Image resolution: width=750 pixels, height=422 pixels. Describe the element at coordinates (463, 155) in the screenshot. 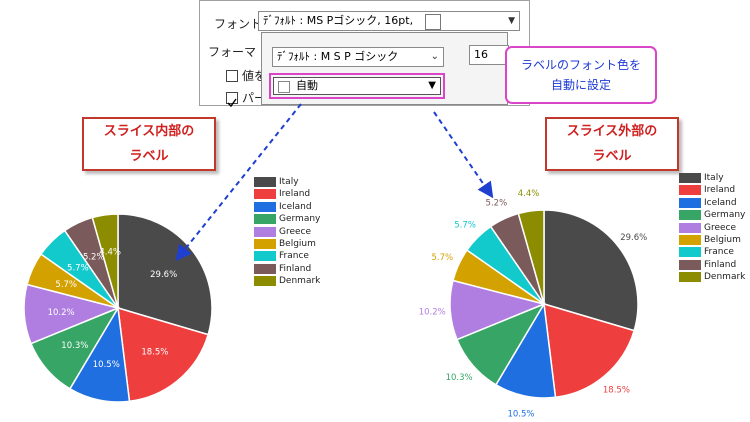

I see `arrow-to-outside-label` at that location.